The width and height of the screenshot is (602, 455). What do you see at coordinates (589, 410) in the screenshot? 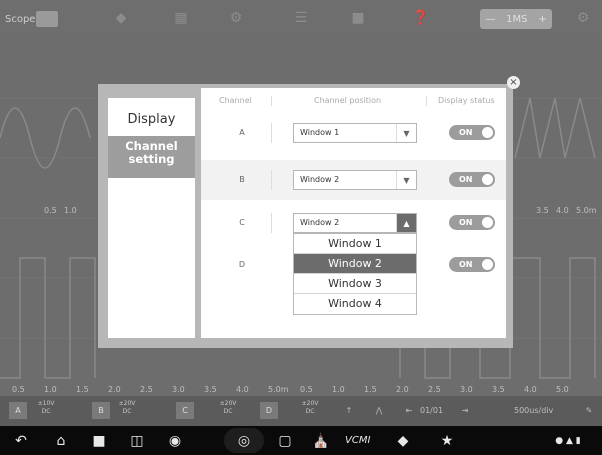
I see `pen-icon: ✎` at bounding box center [589, 410].